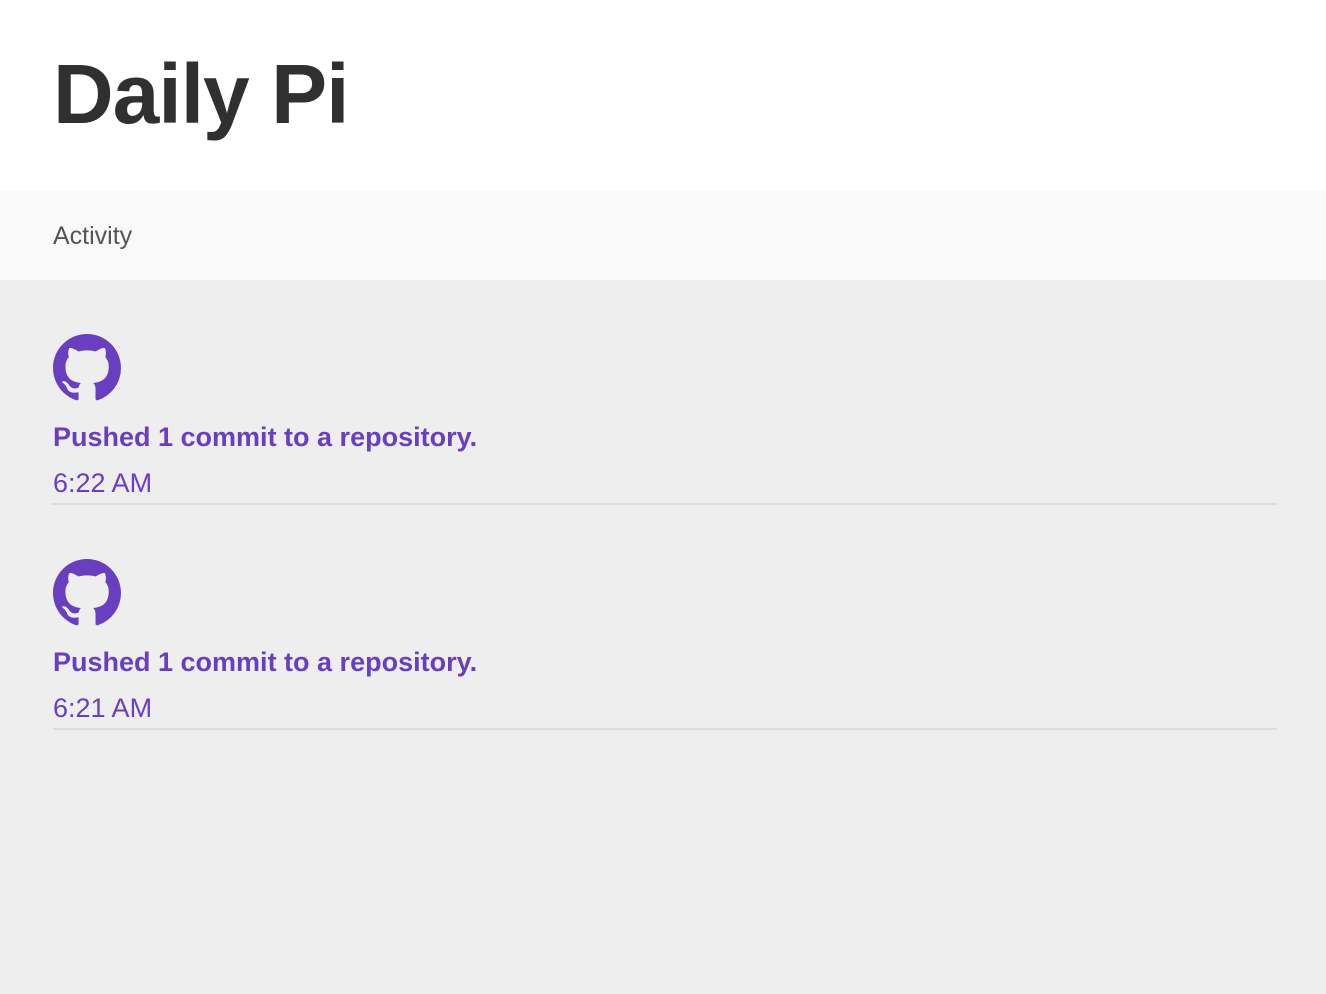  What do you see at coordinates (103, 483) in the screenshot?
I see `activity-time: 6:22 AM` at bounding box center [103, 483].